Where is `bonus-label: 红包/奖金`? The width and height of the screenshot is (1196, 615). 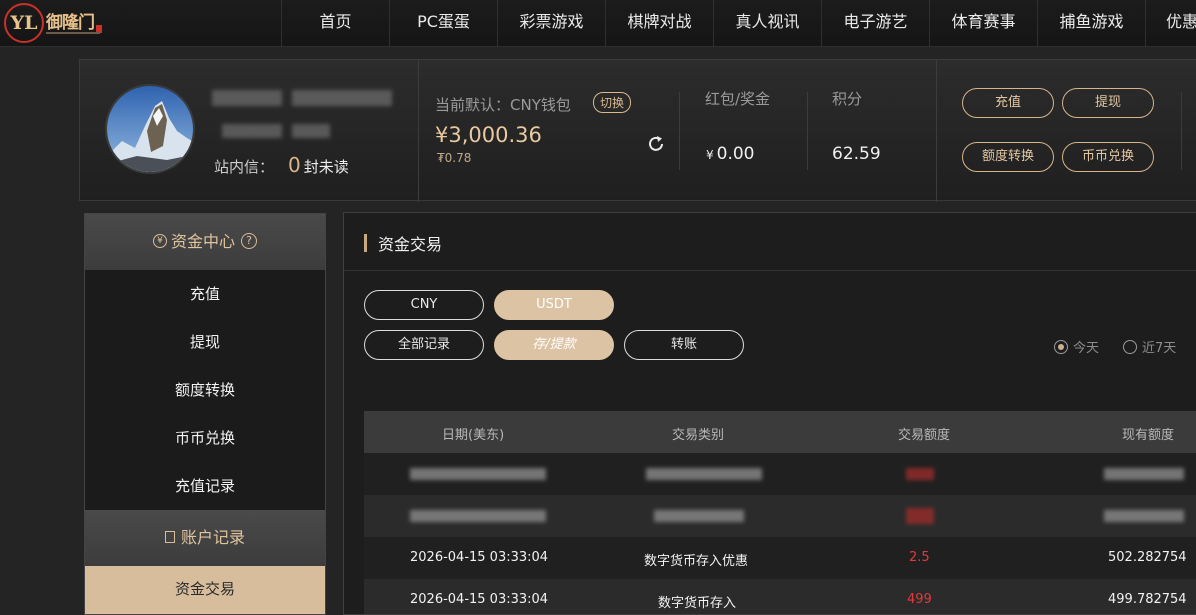
bonus-label: 红包/奖金 is located at coordinates (738, 99).